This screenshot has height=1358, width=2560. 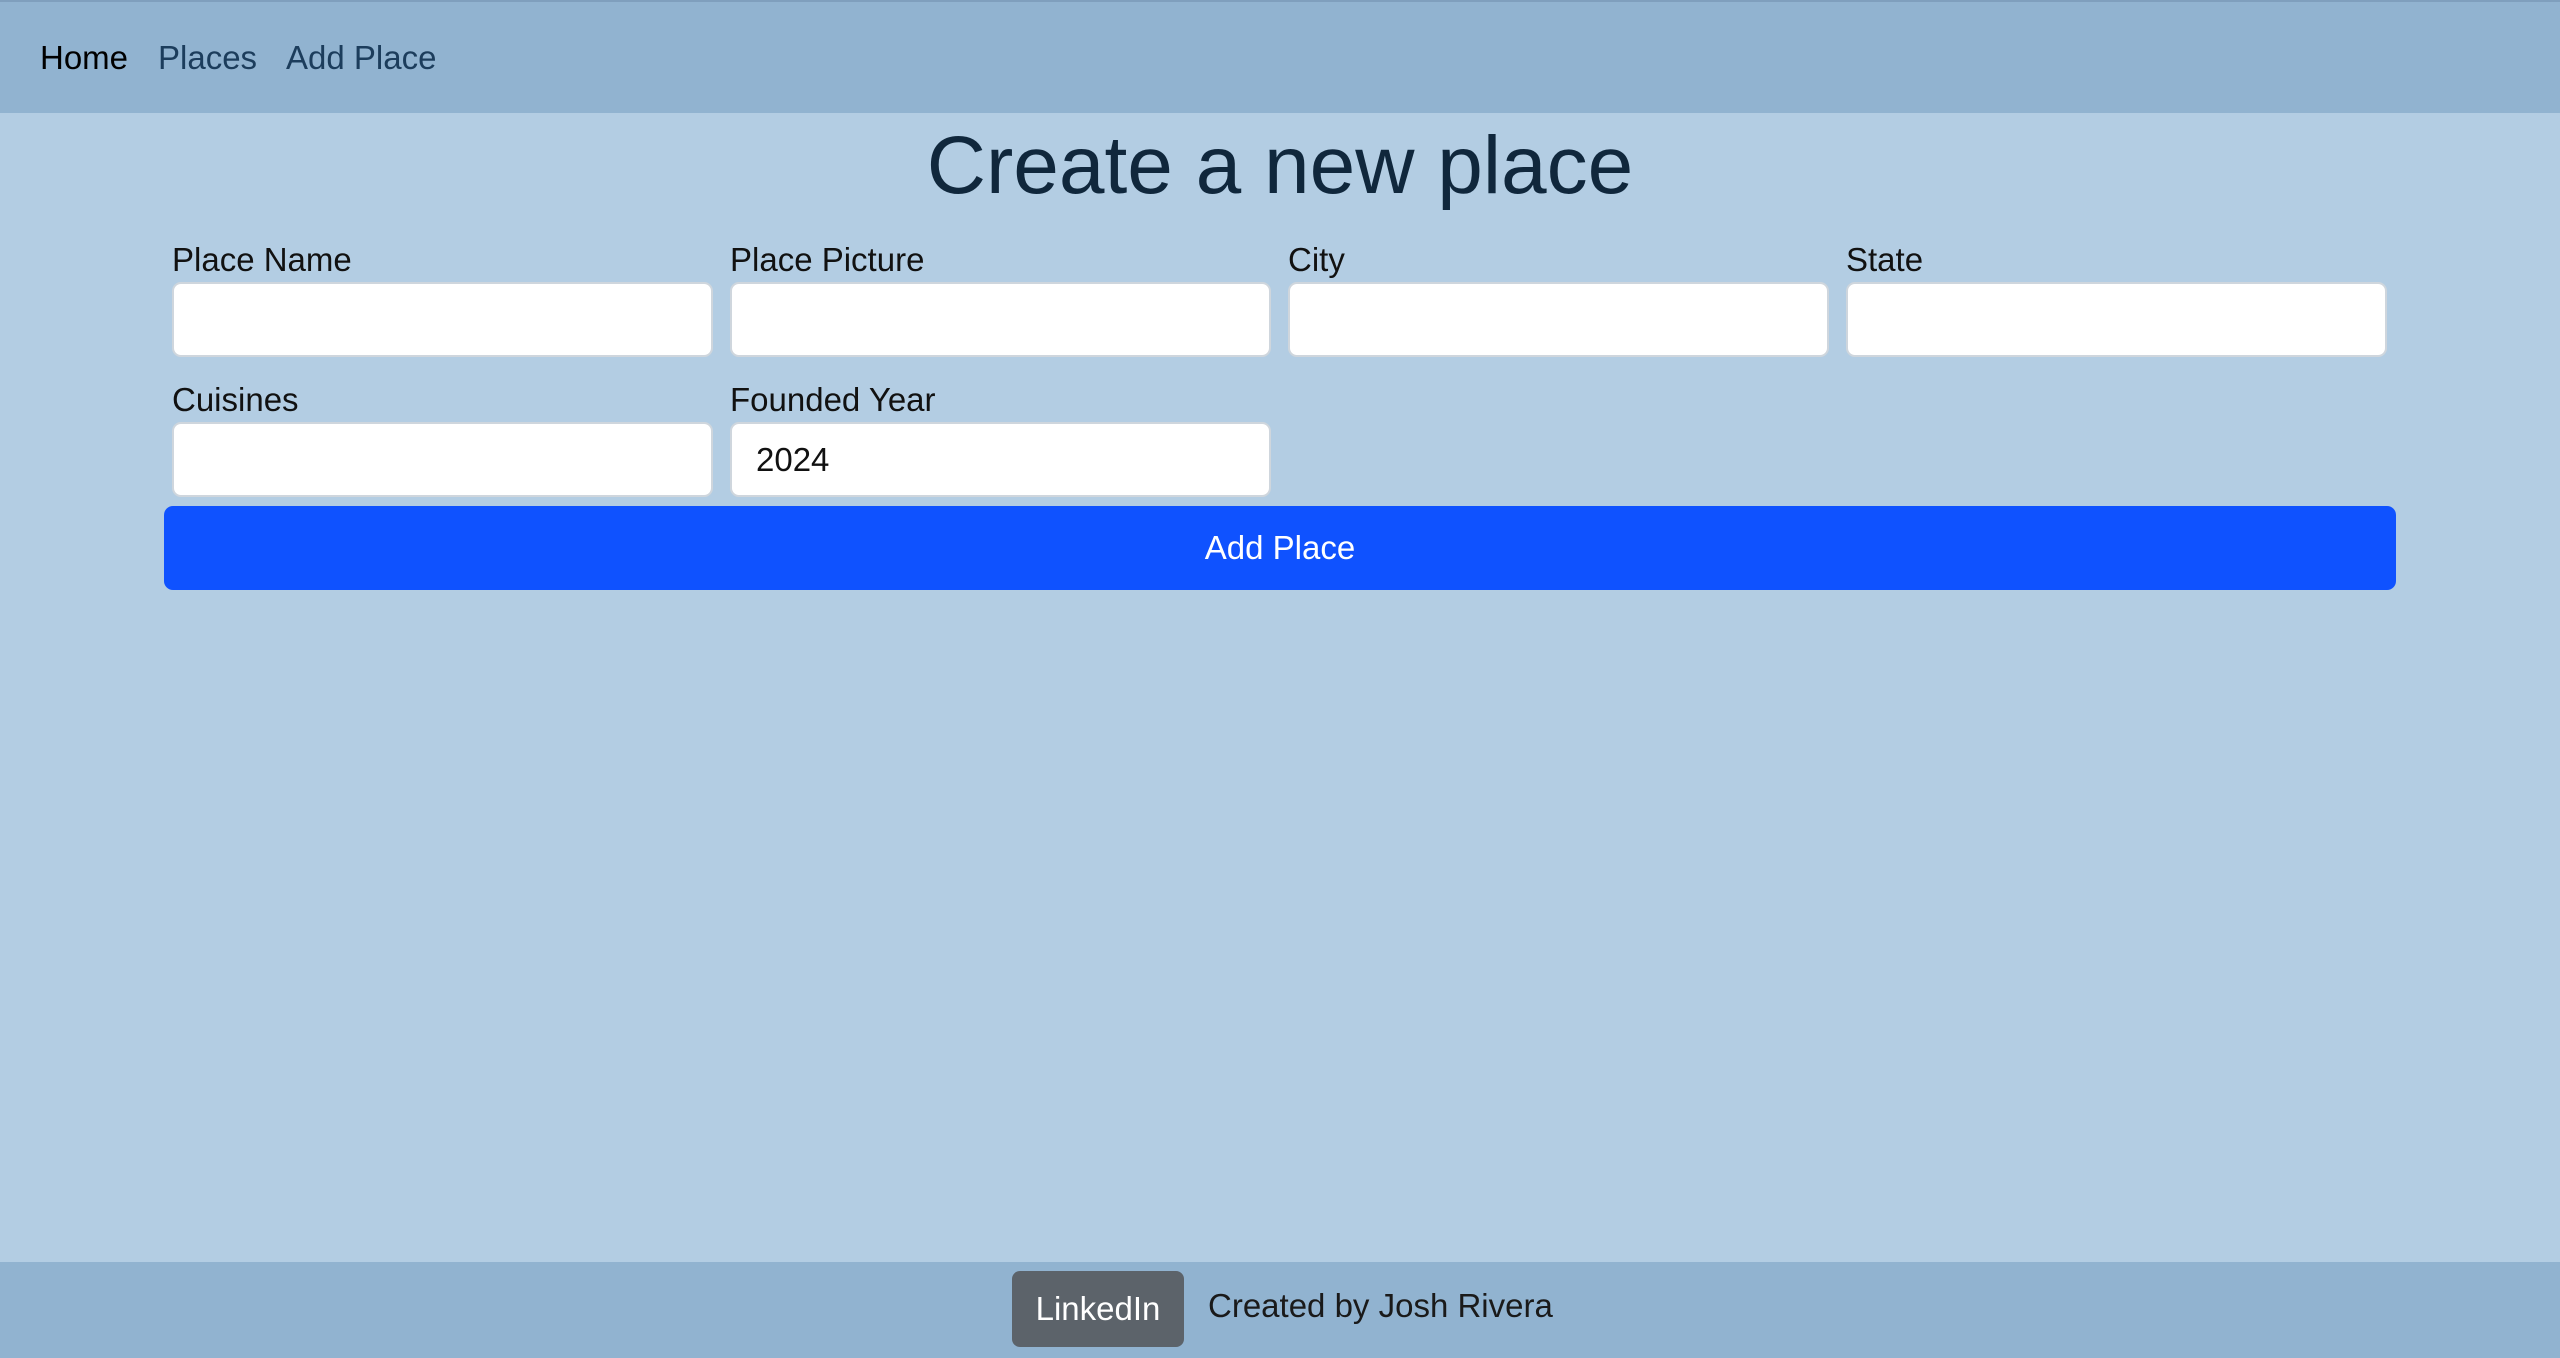 I want to click on footer-credit: Created by Josh Rivera, so click(x=1380, y=1305).